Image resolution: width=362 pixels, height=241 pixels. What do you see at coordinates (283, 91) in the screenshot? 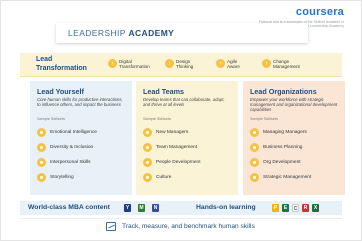
I see `card-title: Lead Organizations` at bounding box center [283, 91].